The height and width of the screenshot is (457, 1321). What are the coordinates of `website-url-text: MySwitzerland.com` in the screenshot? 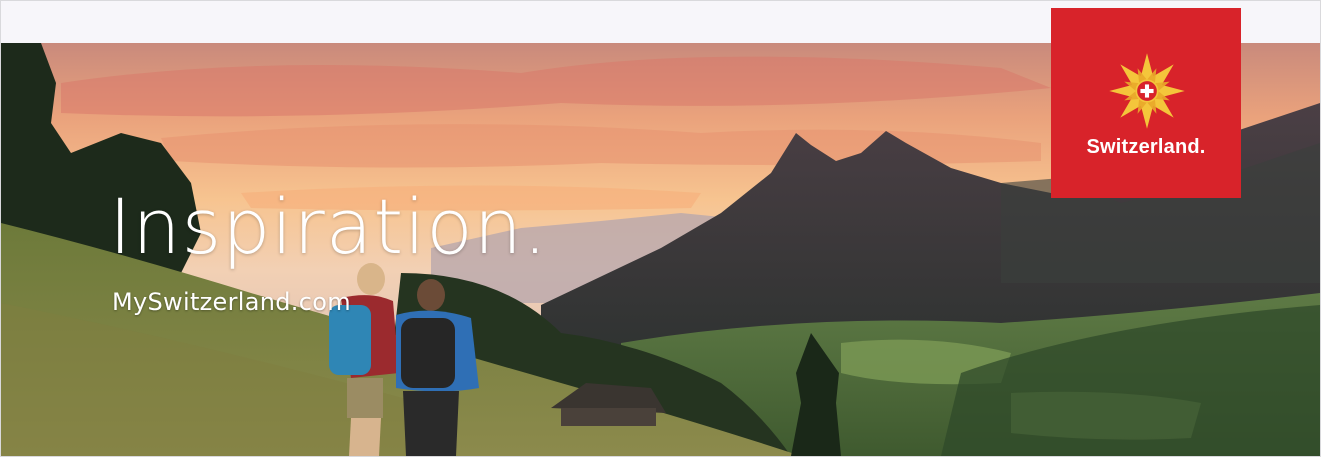 It's located at (231, 302).